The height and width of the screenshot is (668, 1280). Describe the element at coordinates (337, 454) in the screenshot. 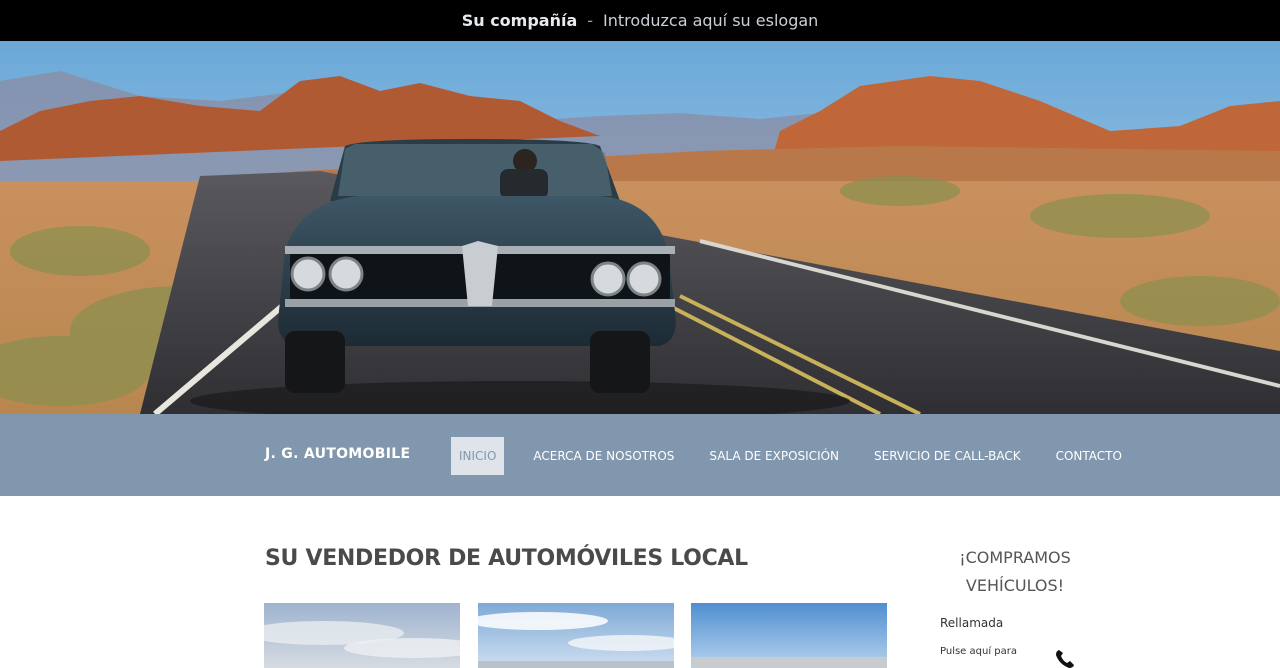

I see `site-brand: J. G. AUTOMOBILE` at that location.